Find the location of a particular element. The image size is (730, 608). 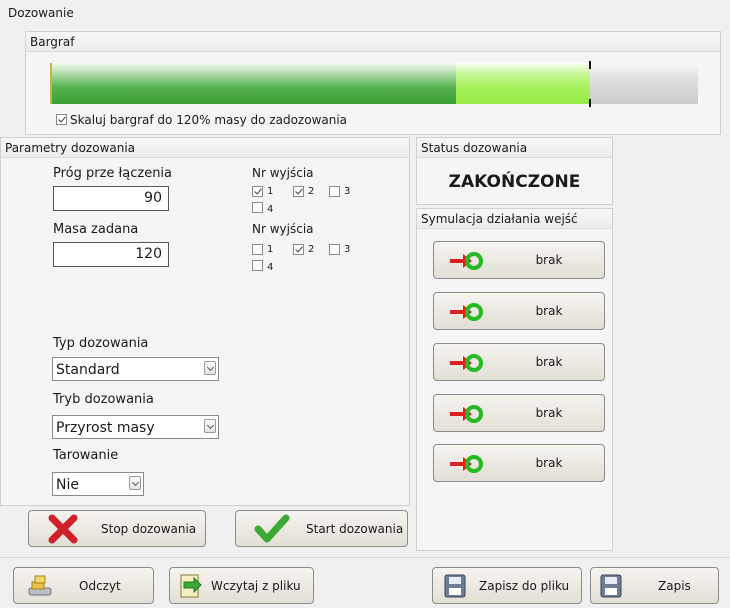

stop-dosing-button: Stop dozowania is located at coordinates (117, 528).